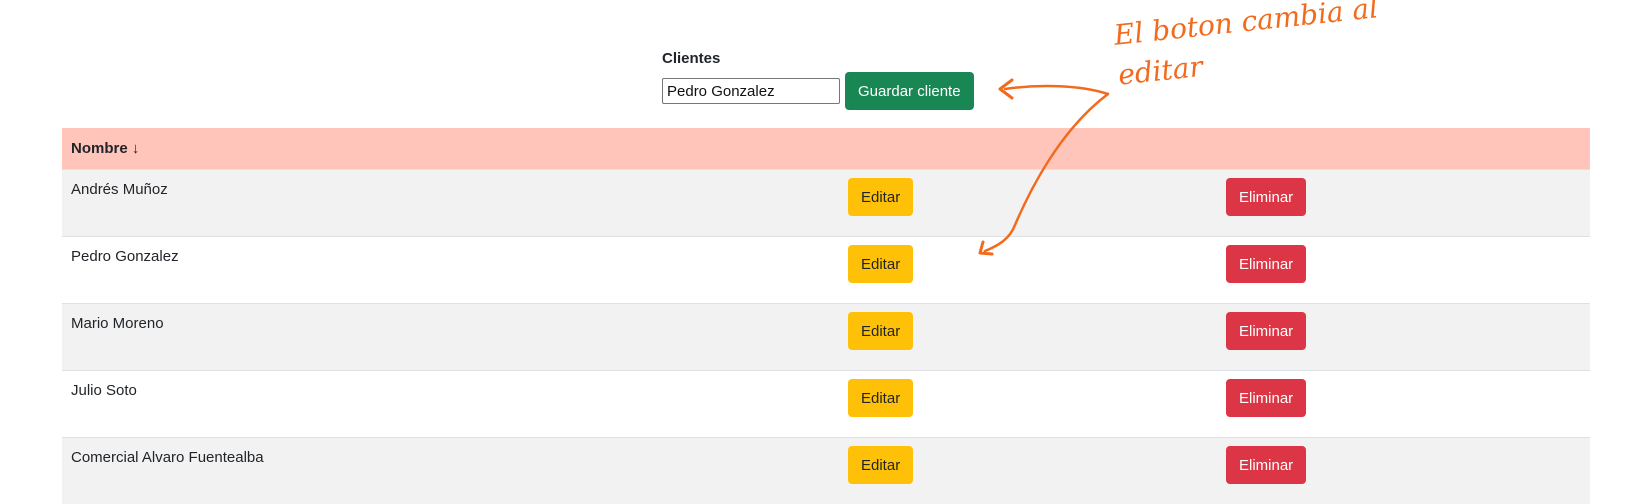 The image size is (1644, 504). I want to click on client-name: Julio Soto, so click(450, 404).